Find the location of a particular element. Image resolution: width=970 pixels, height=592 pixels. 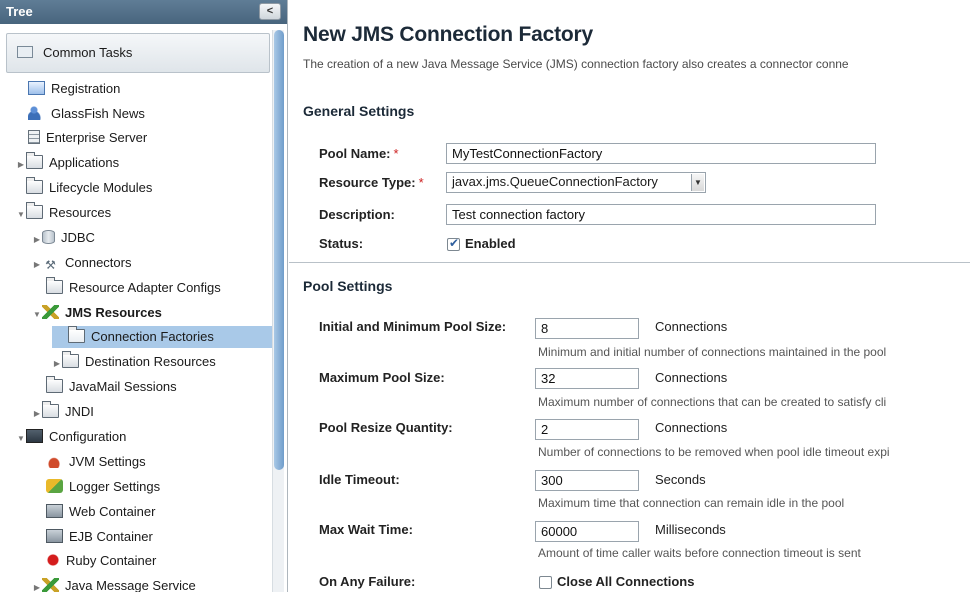

tree-item-label: Connectors is located at coordinates (98, 262).